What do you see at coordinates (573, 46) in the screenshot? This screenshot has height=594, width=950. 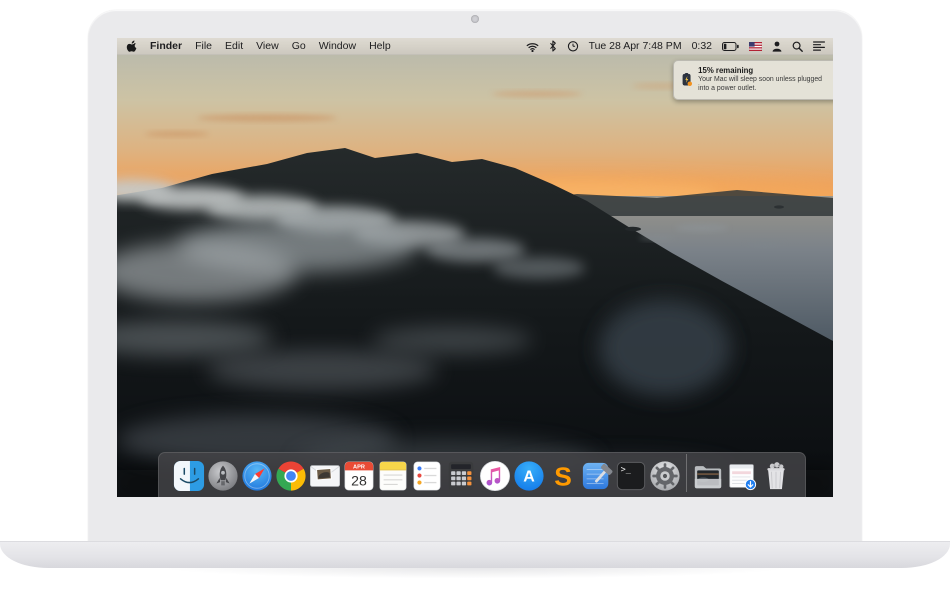 I see `time-machine-icon` at bounding box center [573, 46].